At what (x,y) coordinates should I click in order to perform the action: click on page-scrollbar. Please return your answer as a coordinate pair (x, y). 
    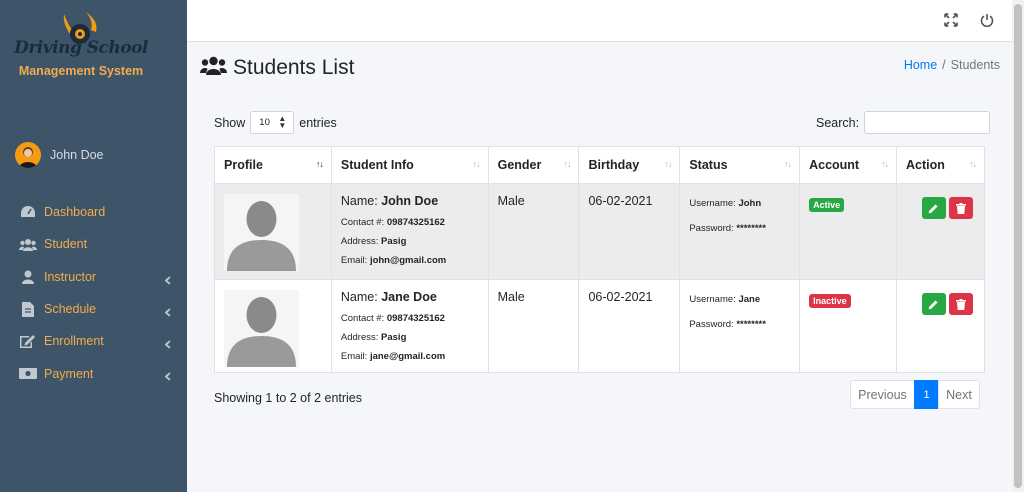
    Looking at the image, I should click on (1018, 246).